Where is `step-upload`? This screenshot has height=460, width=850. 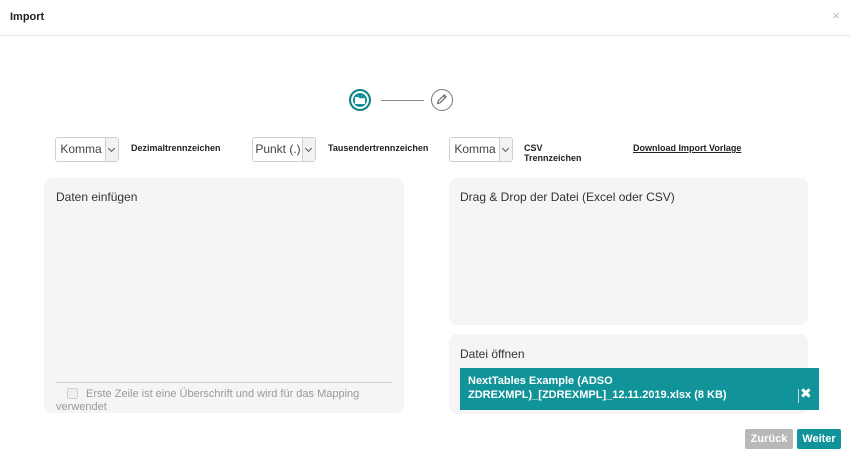
step-upload is located at coordinates (360, 100).